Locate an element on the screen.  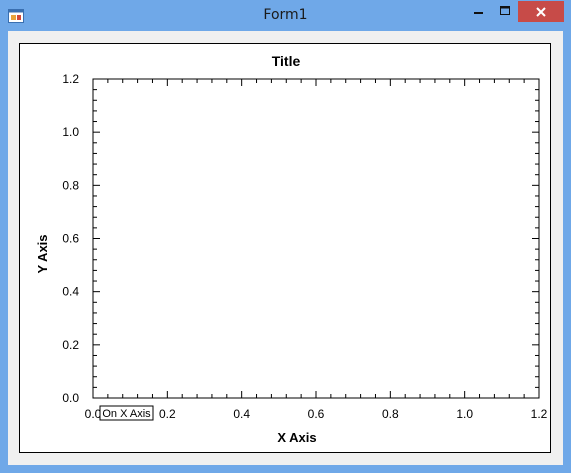
x-tick-label: 1.2 is located at coordinates (539, 414).